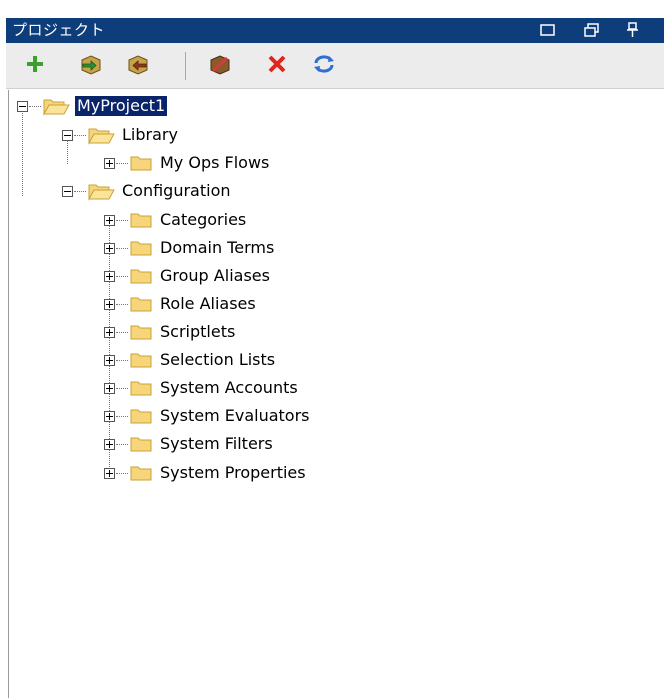 Image resolution: width=664 pixels, height=698 pixels. I want to click on tree-node-group-aliases: Group Aliases, so click(188, 276).